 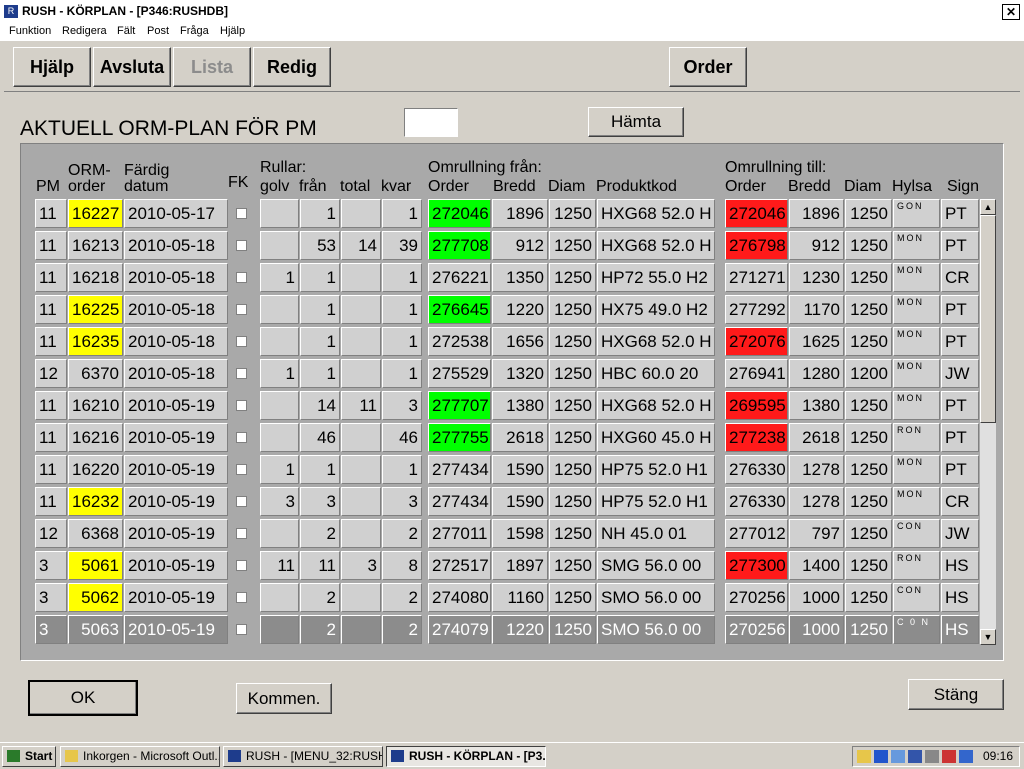 What do you see at coordinates (520, 405) in the screenshot?
I see `cell-from-bredd: 1380` at bounding box center [520, 405].